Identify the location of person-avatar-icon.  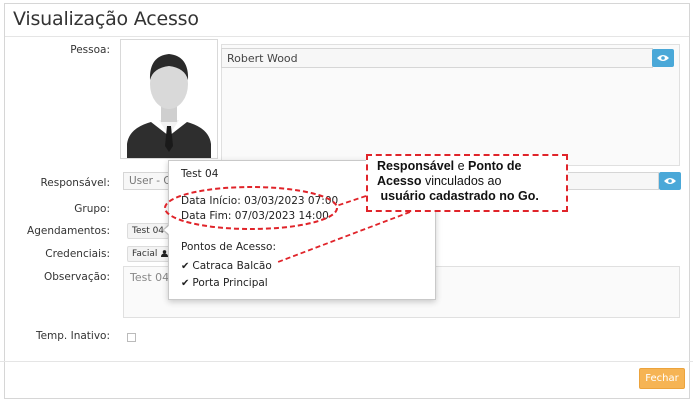
(169, 99).